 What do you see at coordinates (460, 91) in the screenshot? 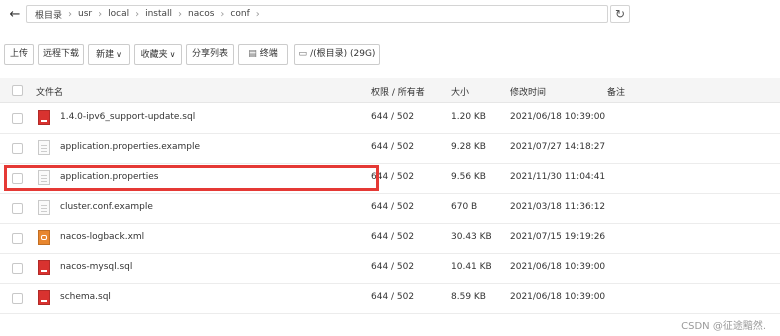
I see `header-size: 大小` at bounding box center [460, 91].